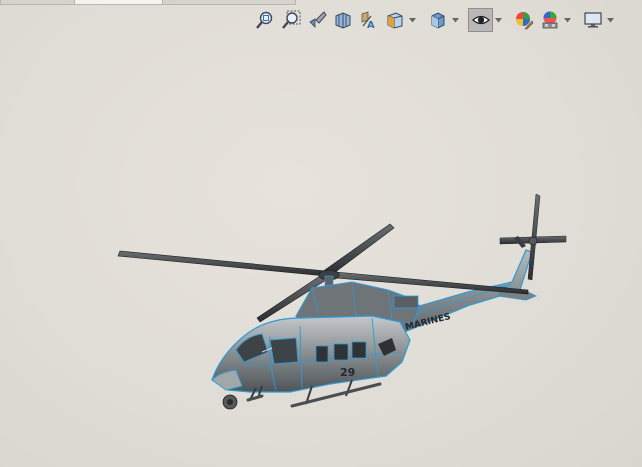 The width and height of the screenshot is (642, 467). What do you see at coordinates (311, 362) in the screenshot?
I see `fuselage` at bounding box center [311, 362].